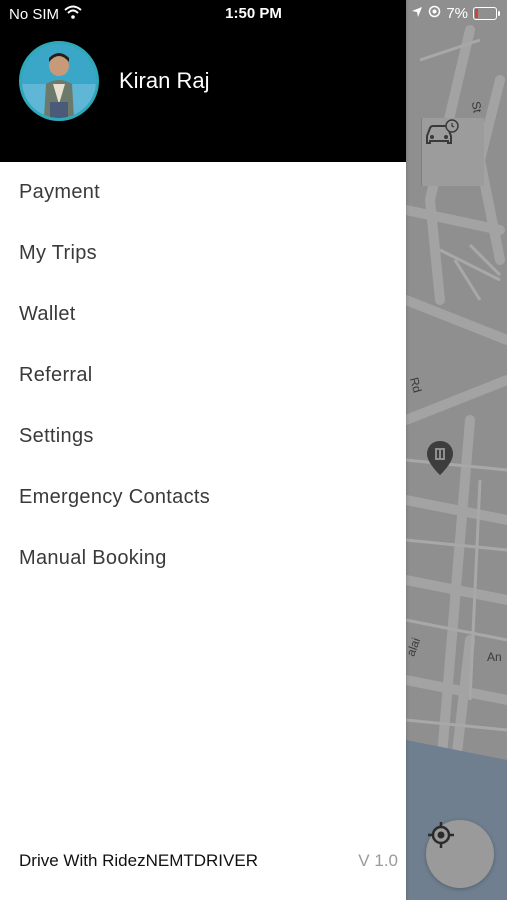 This screenshot has height=900, width=507. What do you see at coordinates (434, 13) in the screenshot?
I see `alarm-icon` at bounding box center [434, 13].